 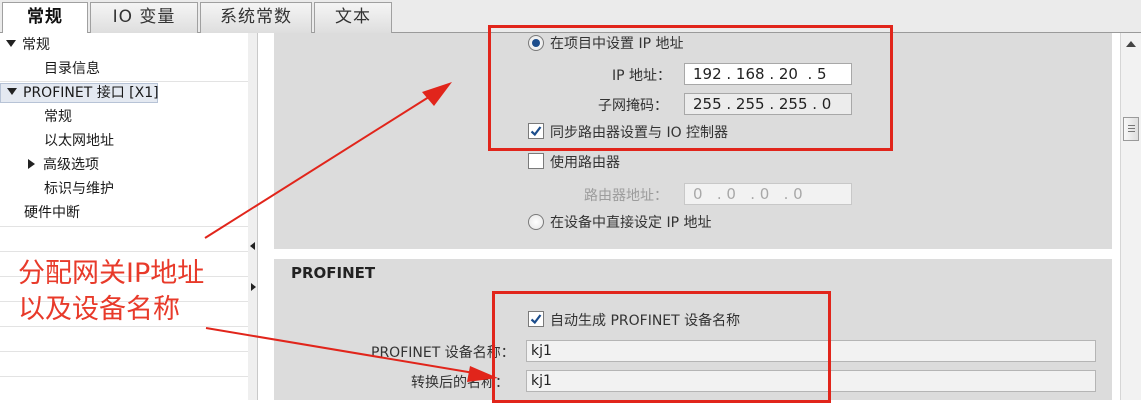 What do you see at coordinates (99, 309) in the screenshot?
I see `annotation-line-2: 以及设备名称` at bounding box center [99, 309].